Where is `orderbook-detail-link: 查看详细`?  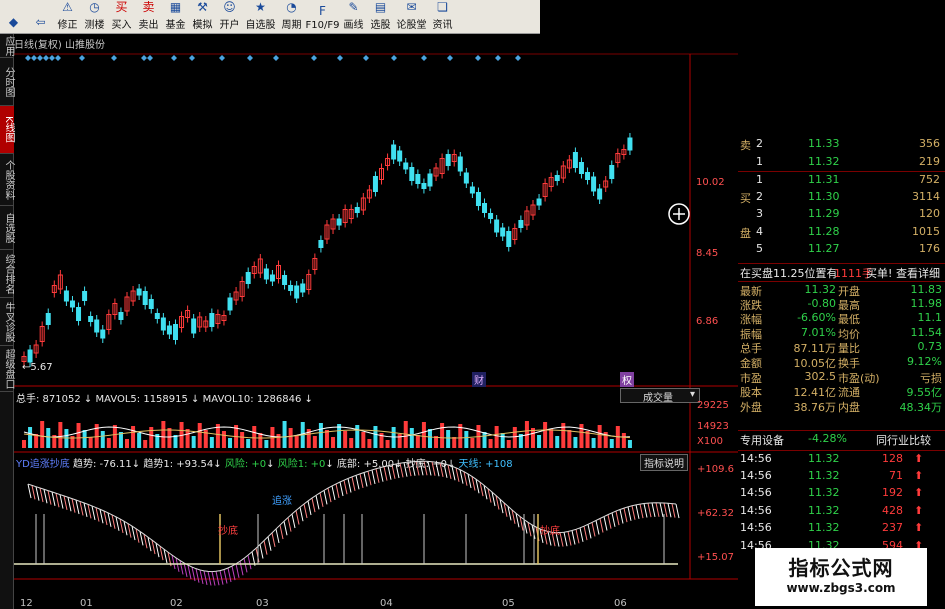
orderbook-detail-link: 查看详细 is located at coordinates (918, 273).